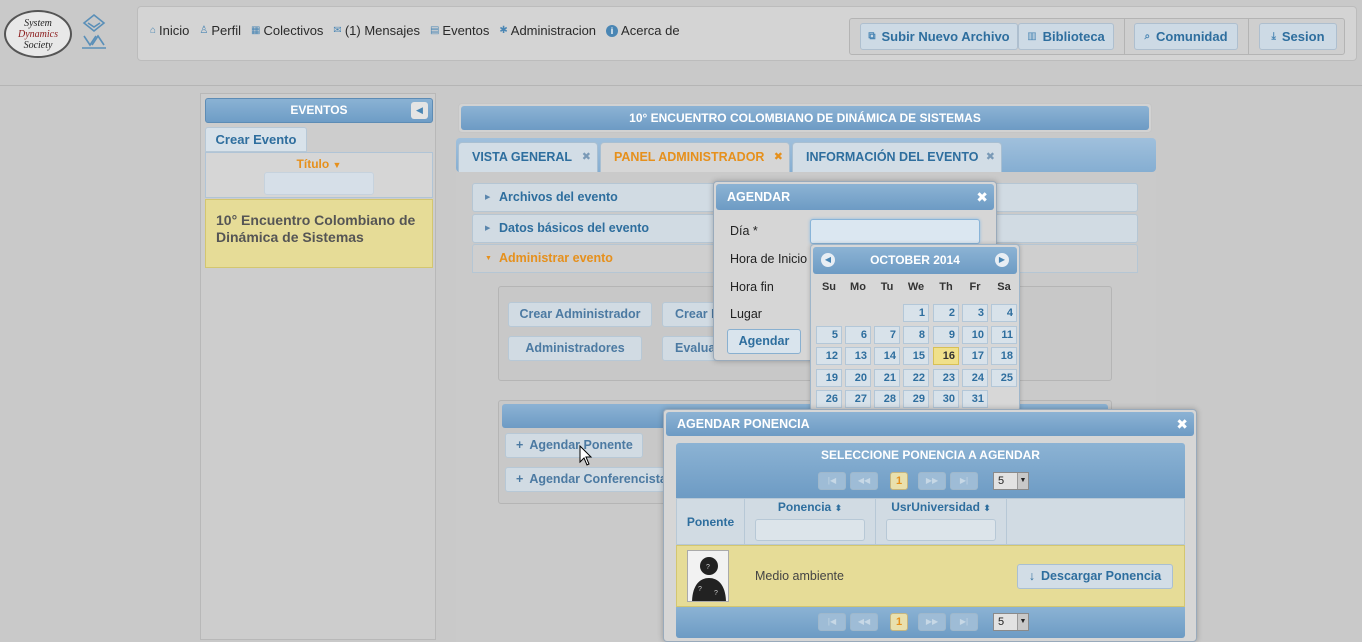 The image size is (1362, 642). Describe the element at coordinates (174, 30) in the screenshot. I see `nav-inicio-label: Inicio` at that location.